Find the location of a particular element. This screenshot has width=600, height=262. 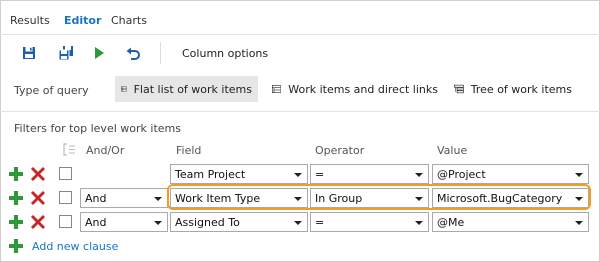

section-divider is located at coordinates (300, 111).